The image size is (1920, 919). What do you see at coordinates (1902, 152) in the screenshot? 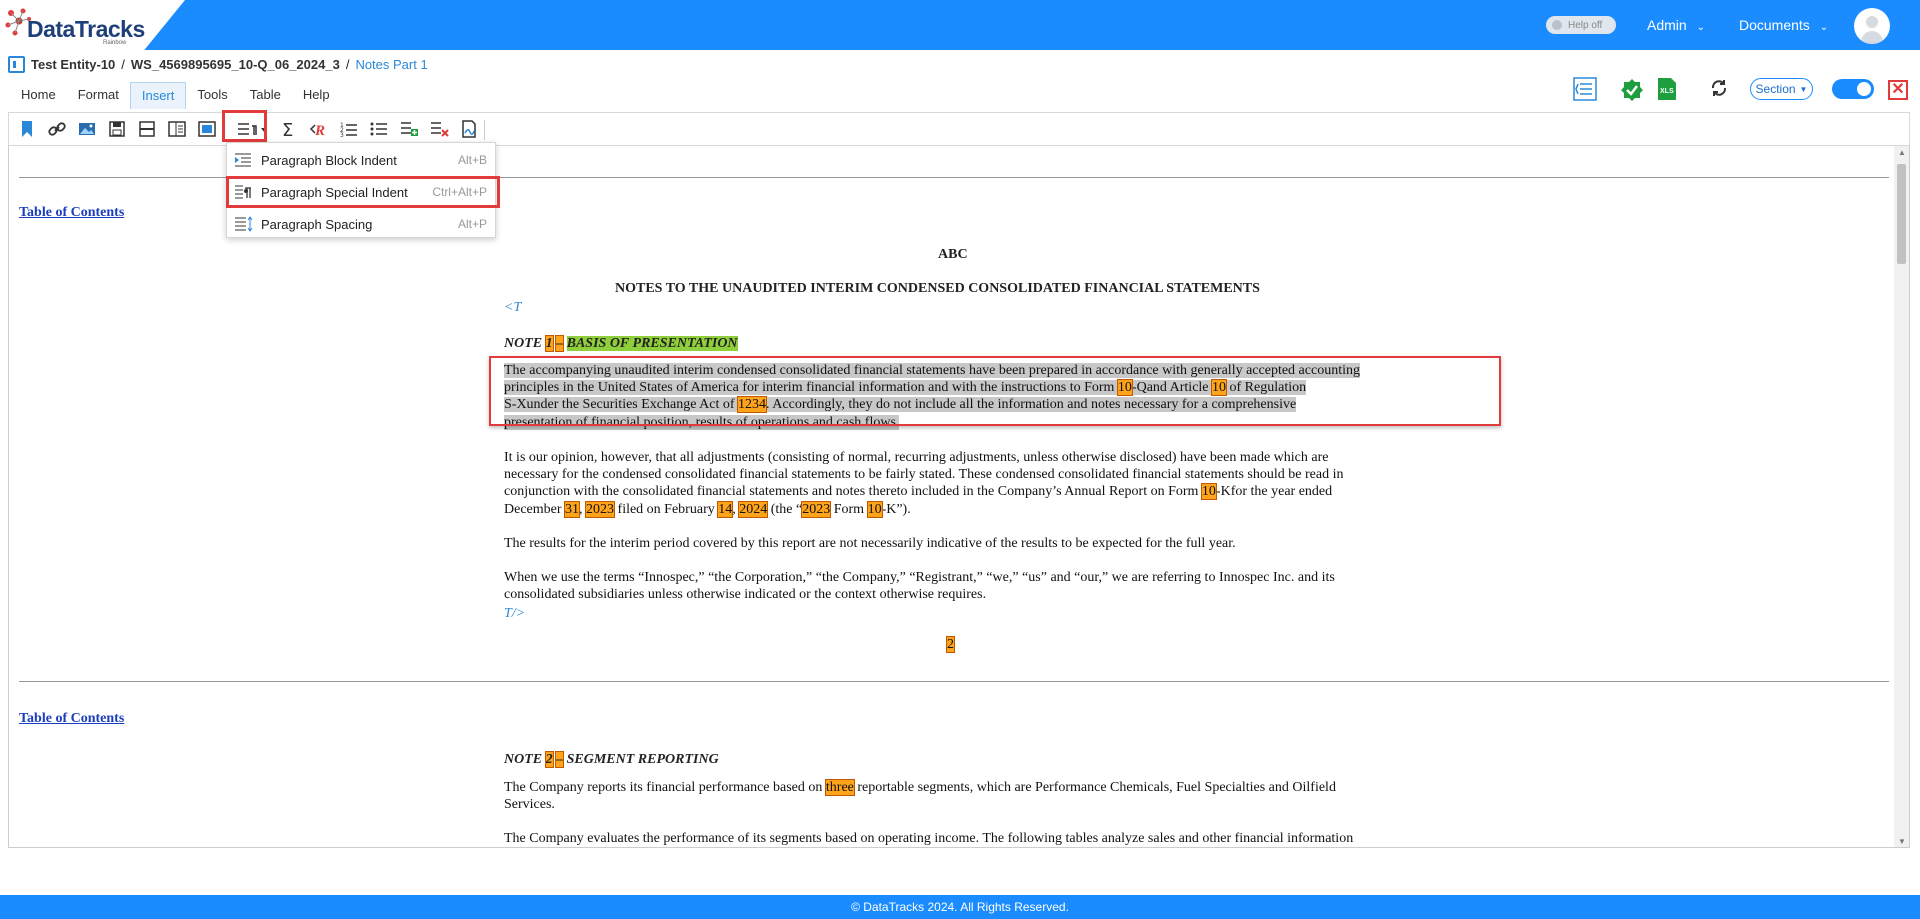
I see `scroll-up-icon: ▲` at bounding box center [1902, 152].